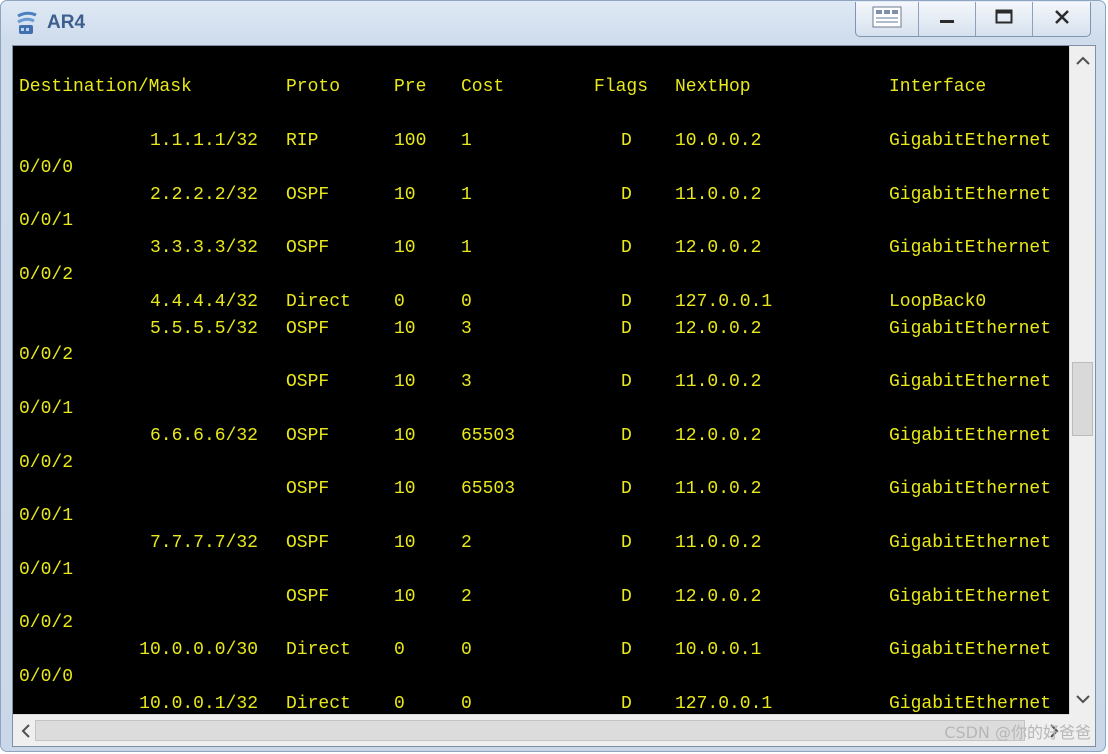  What do you see at coordinates (198, 703) in the screenshot?
I see `route-destination: 10.0.0.1/32` at bounding box center [198, 703].